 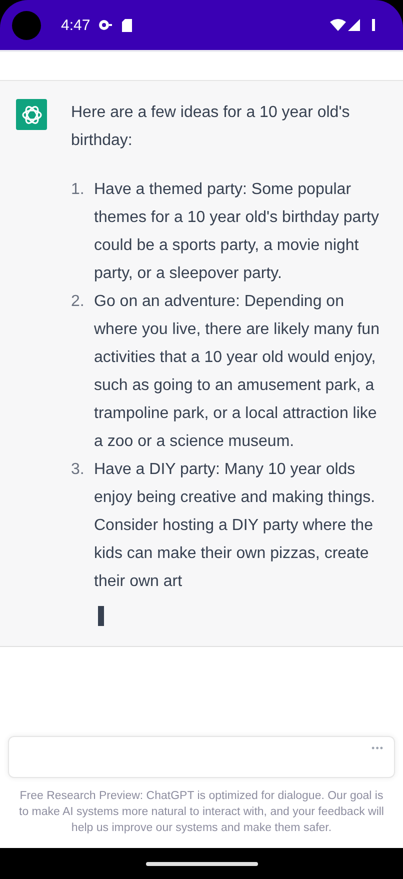 I want to click on list-number: 2., so click(x=78, y=302).